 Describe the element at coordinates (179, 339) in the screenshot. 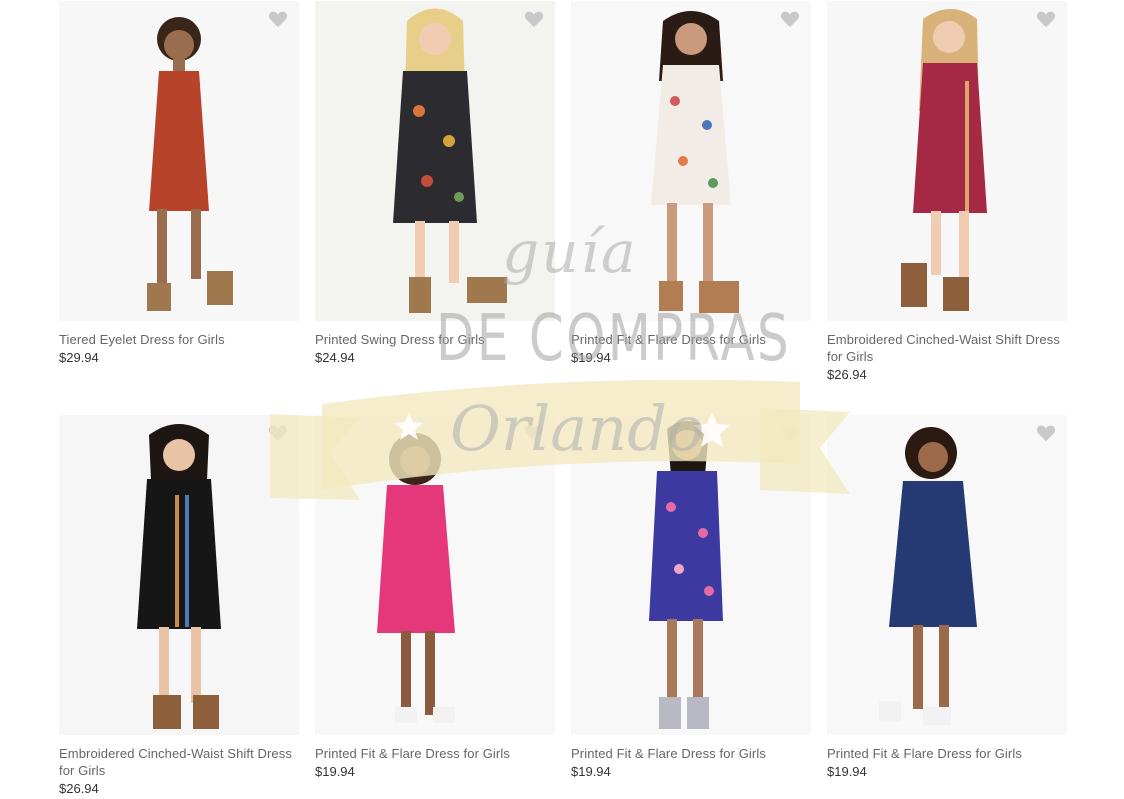

I see `product-name: Tiered Eyelet Dress for Girls` at that location.